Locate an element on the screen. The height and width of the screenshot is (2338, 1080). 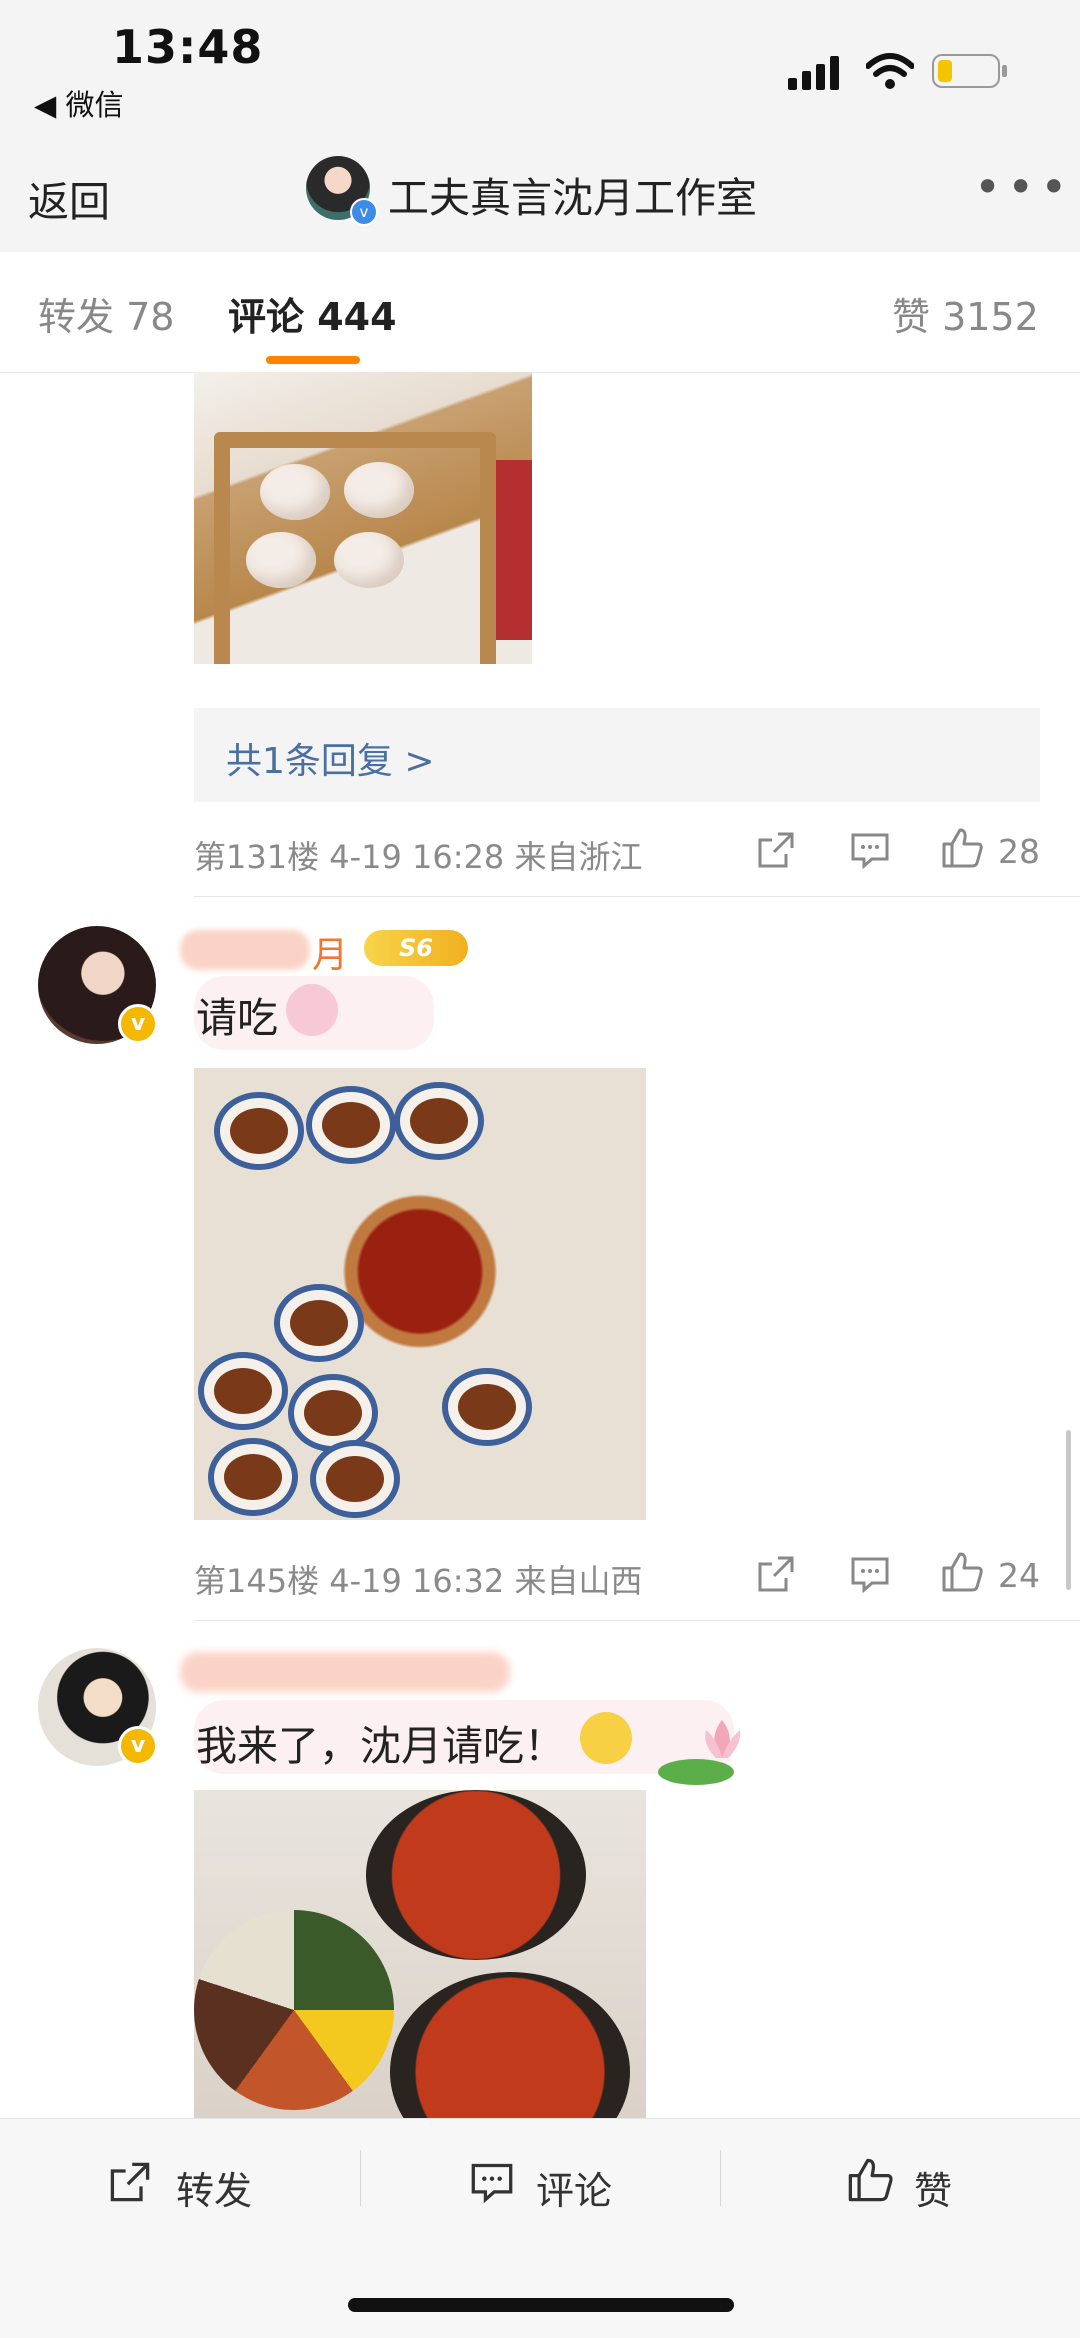
bunny-emoji-icon is located at coordinates (312, 1010).